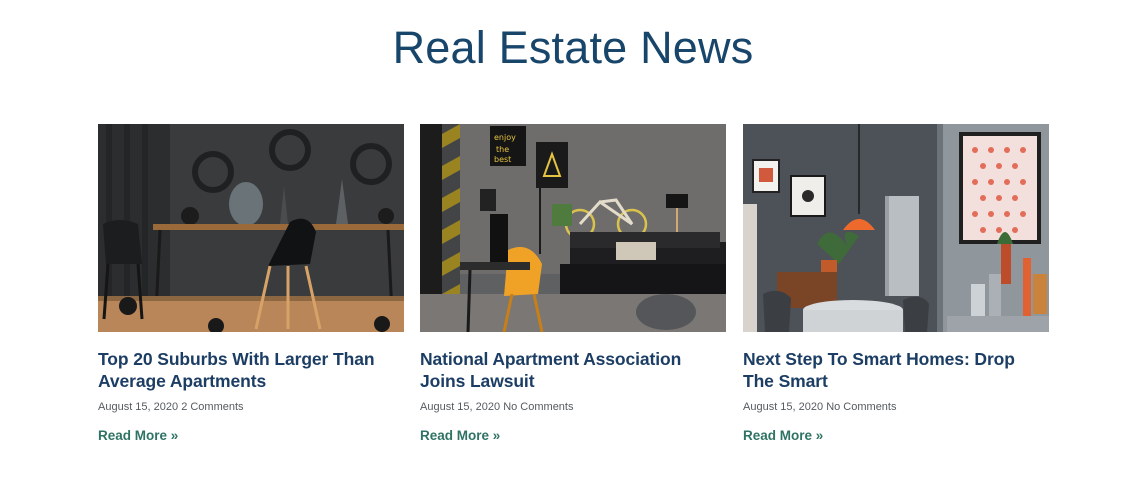  I want to click on post-image-dining-room, so click(251, 228).